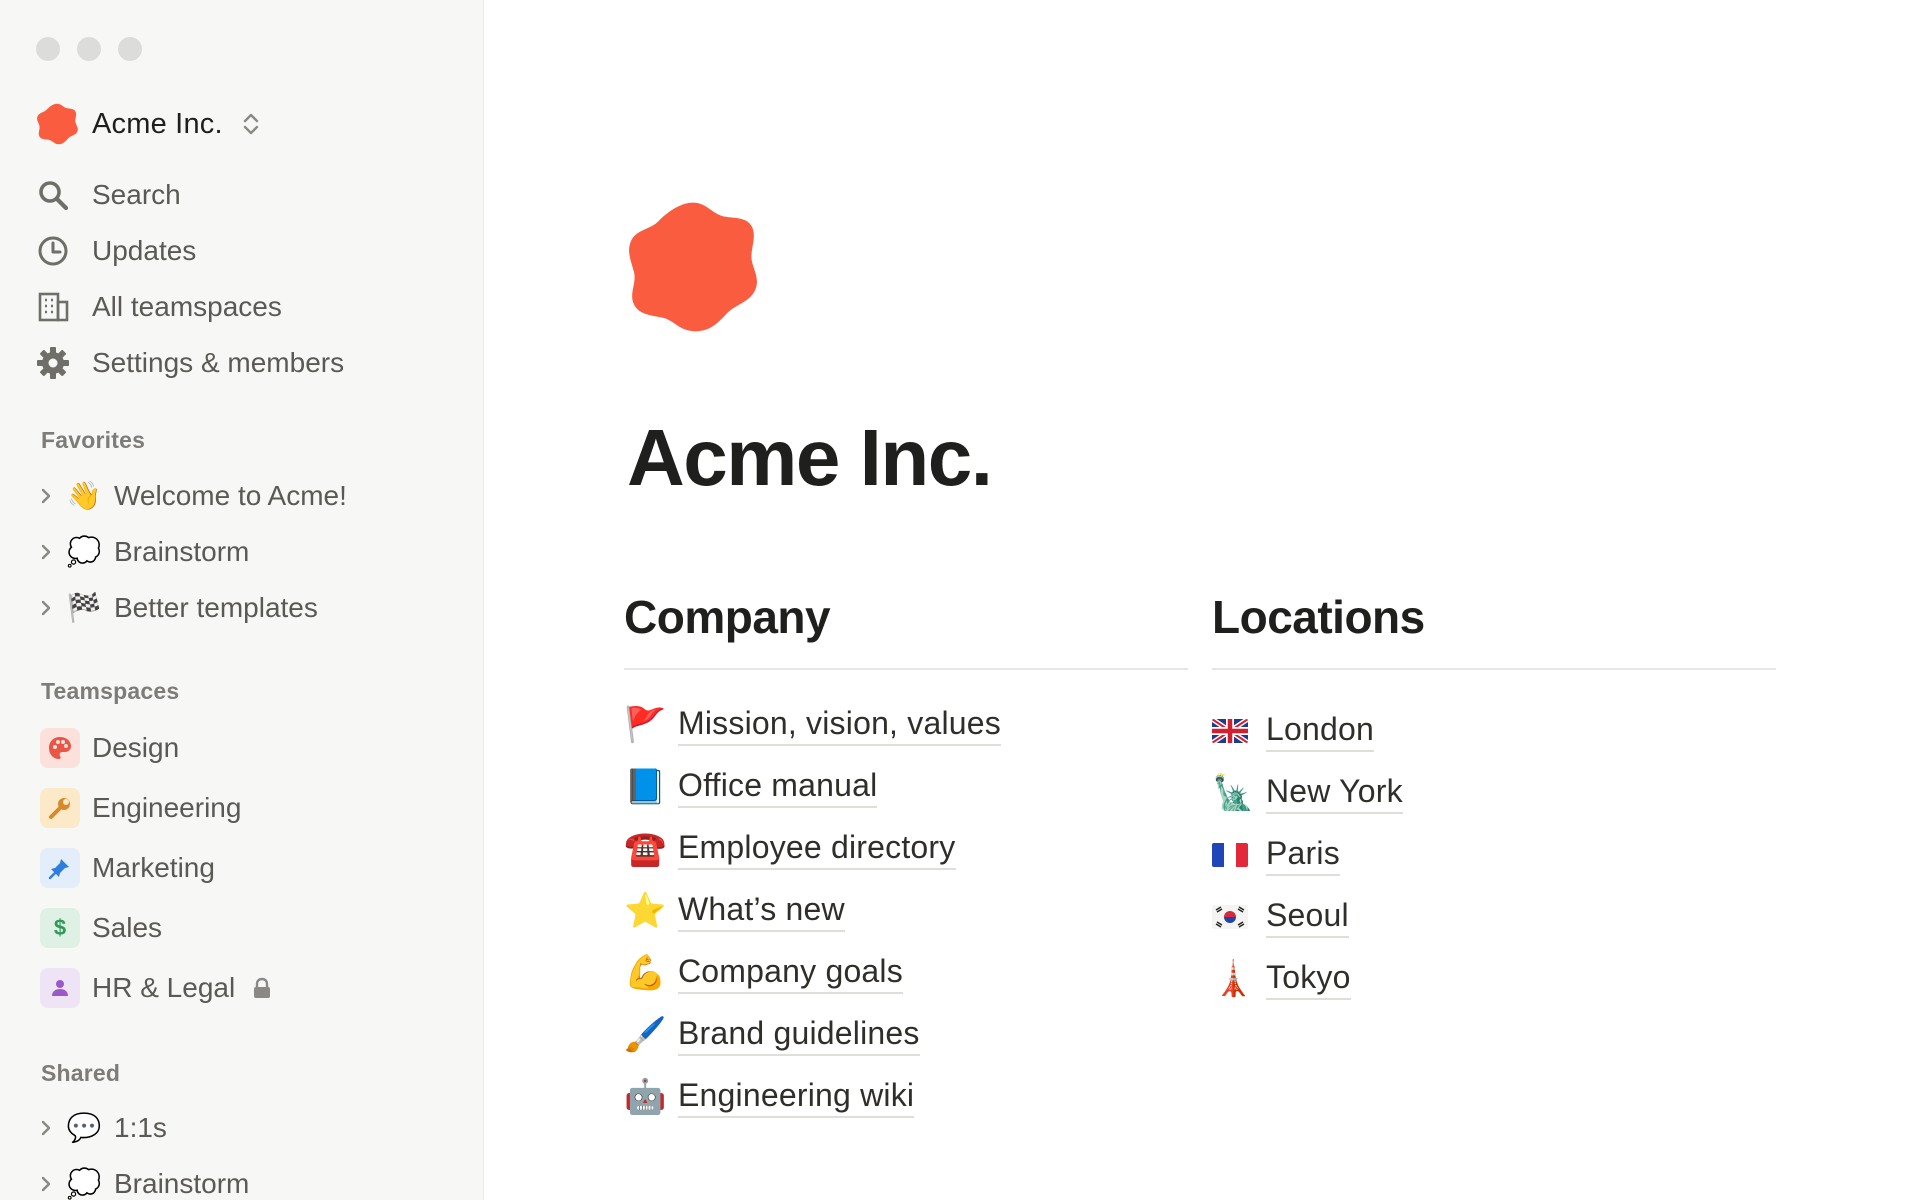 The height and width of the screenshot is (1200, 1920). What do you see at coordinates (246, 195) in the screenshot?
I see `nav-search: Search` at bounding box center [246, 195].